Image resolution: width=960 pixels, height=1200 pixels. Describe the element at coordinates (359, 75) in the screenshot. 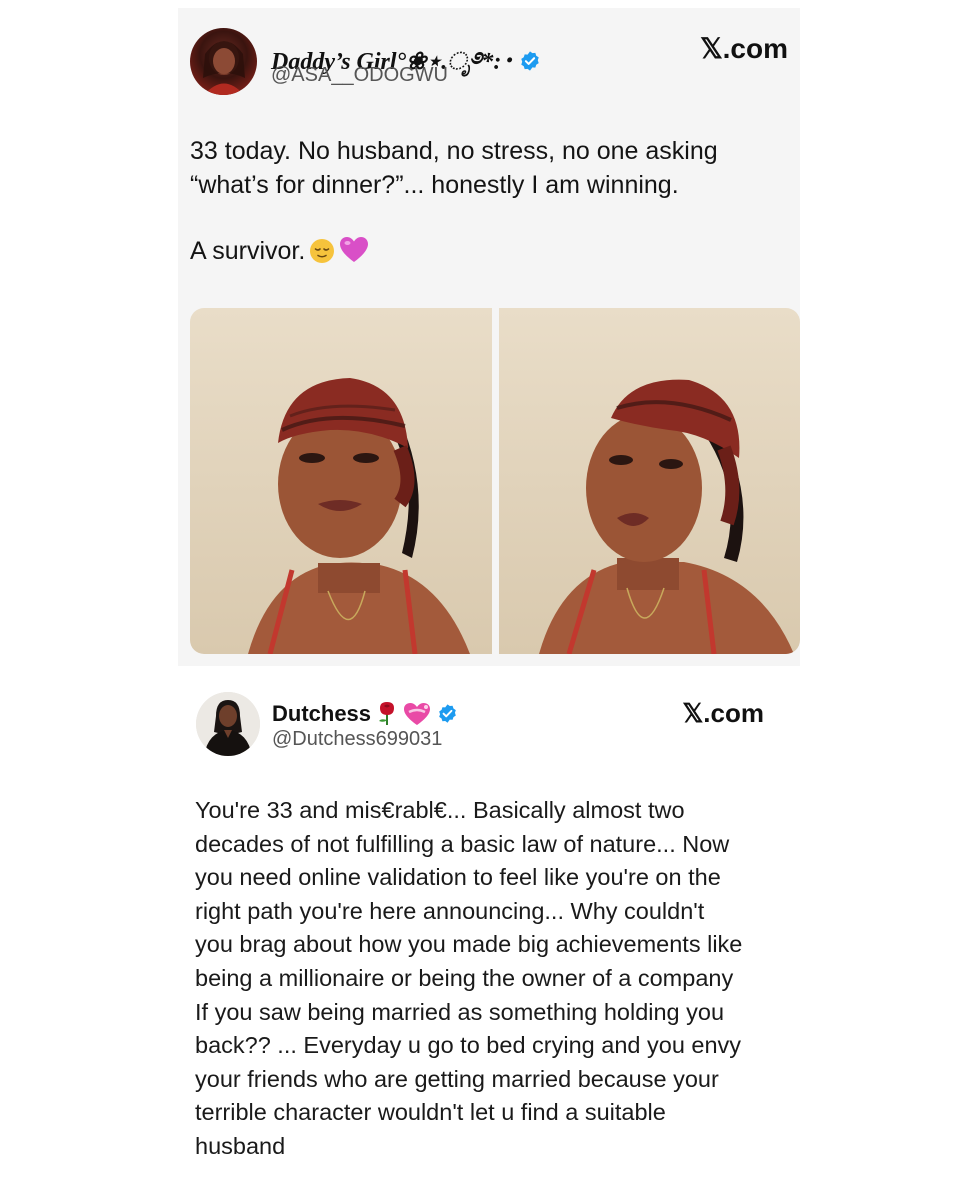

I see `author-handle: @ASA__ODOGWU` at that location.